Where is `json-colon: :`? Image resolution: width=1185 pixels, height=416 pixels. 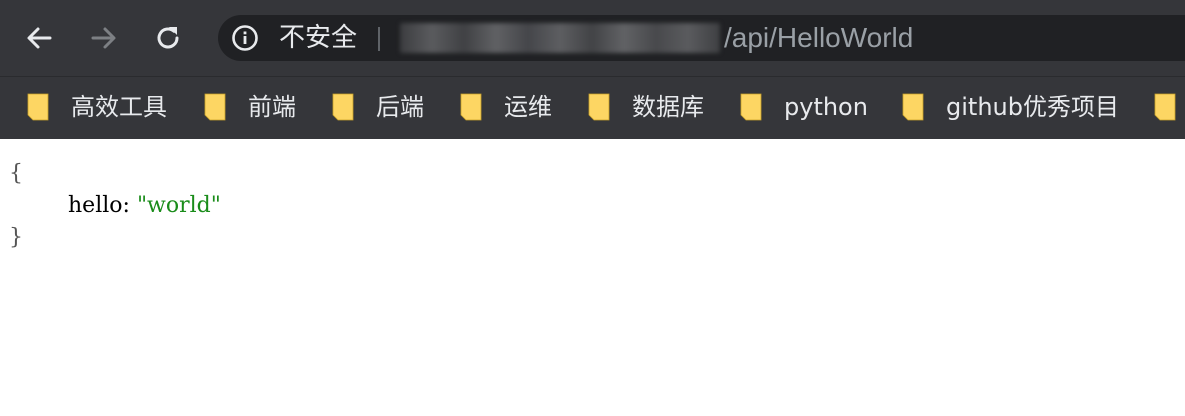 json-colon: : is located at coordinates (126, 205).